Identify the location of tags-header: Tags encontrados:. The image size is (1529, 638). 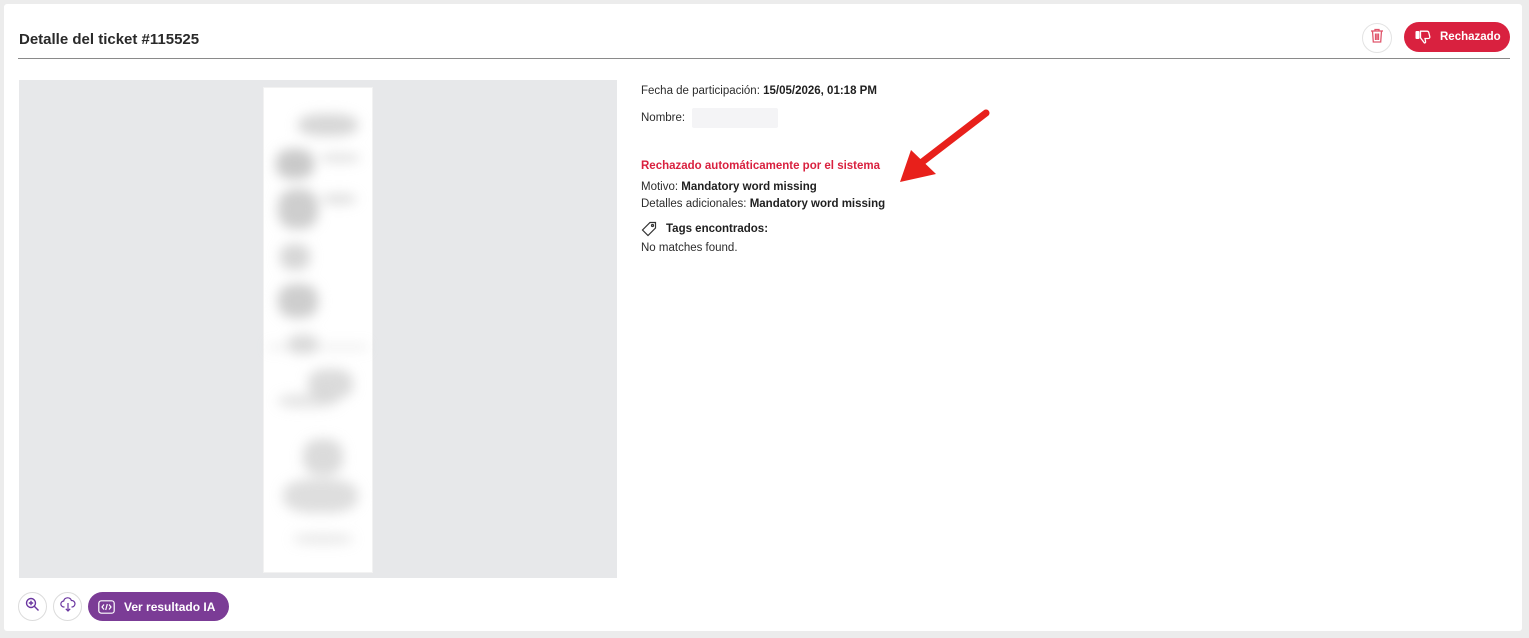
(704, 229).